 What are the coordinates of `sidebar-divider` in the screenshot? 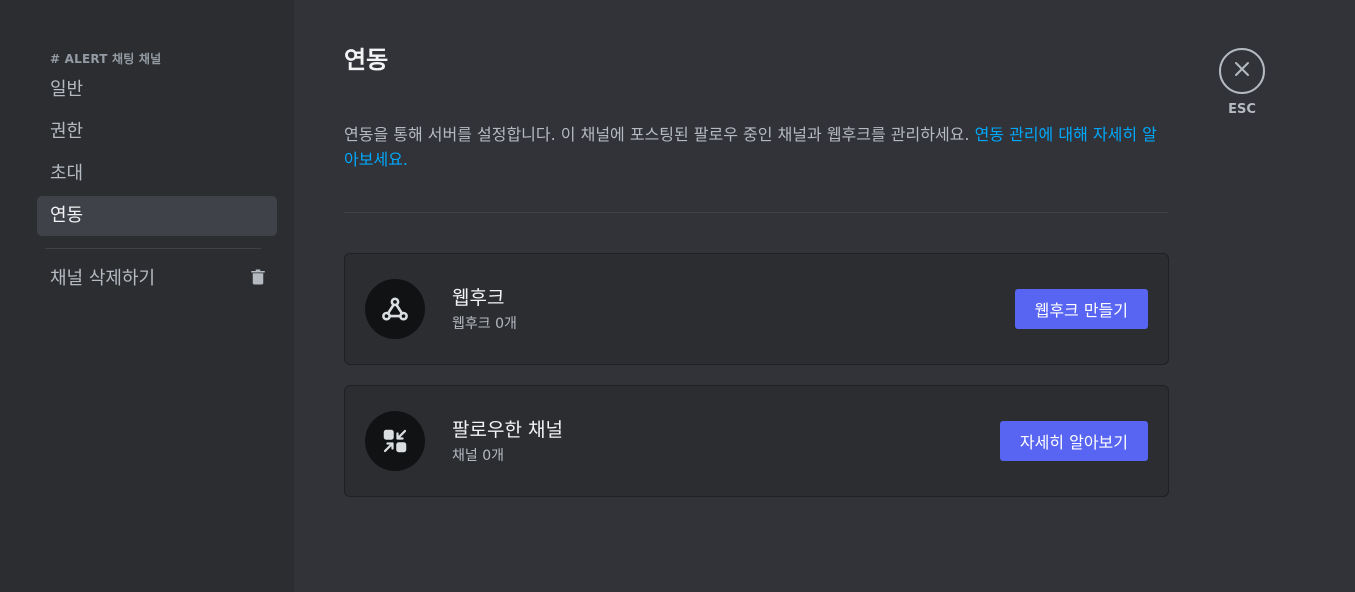 It's located at (153, 248).